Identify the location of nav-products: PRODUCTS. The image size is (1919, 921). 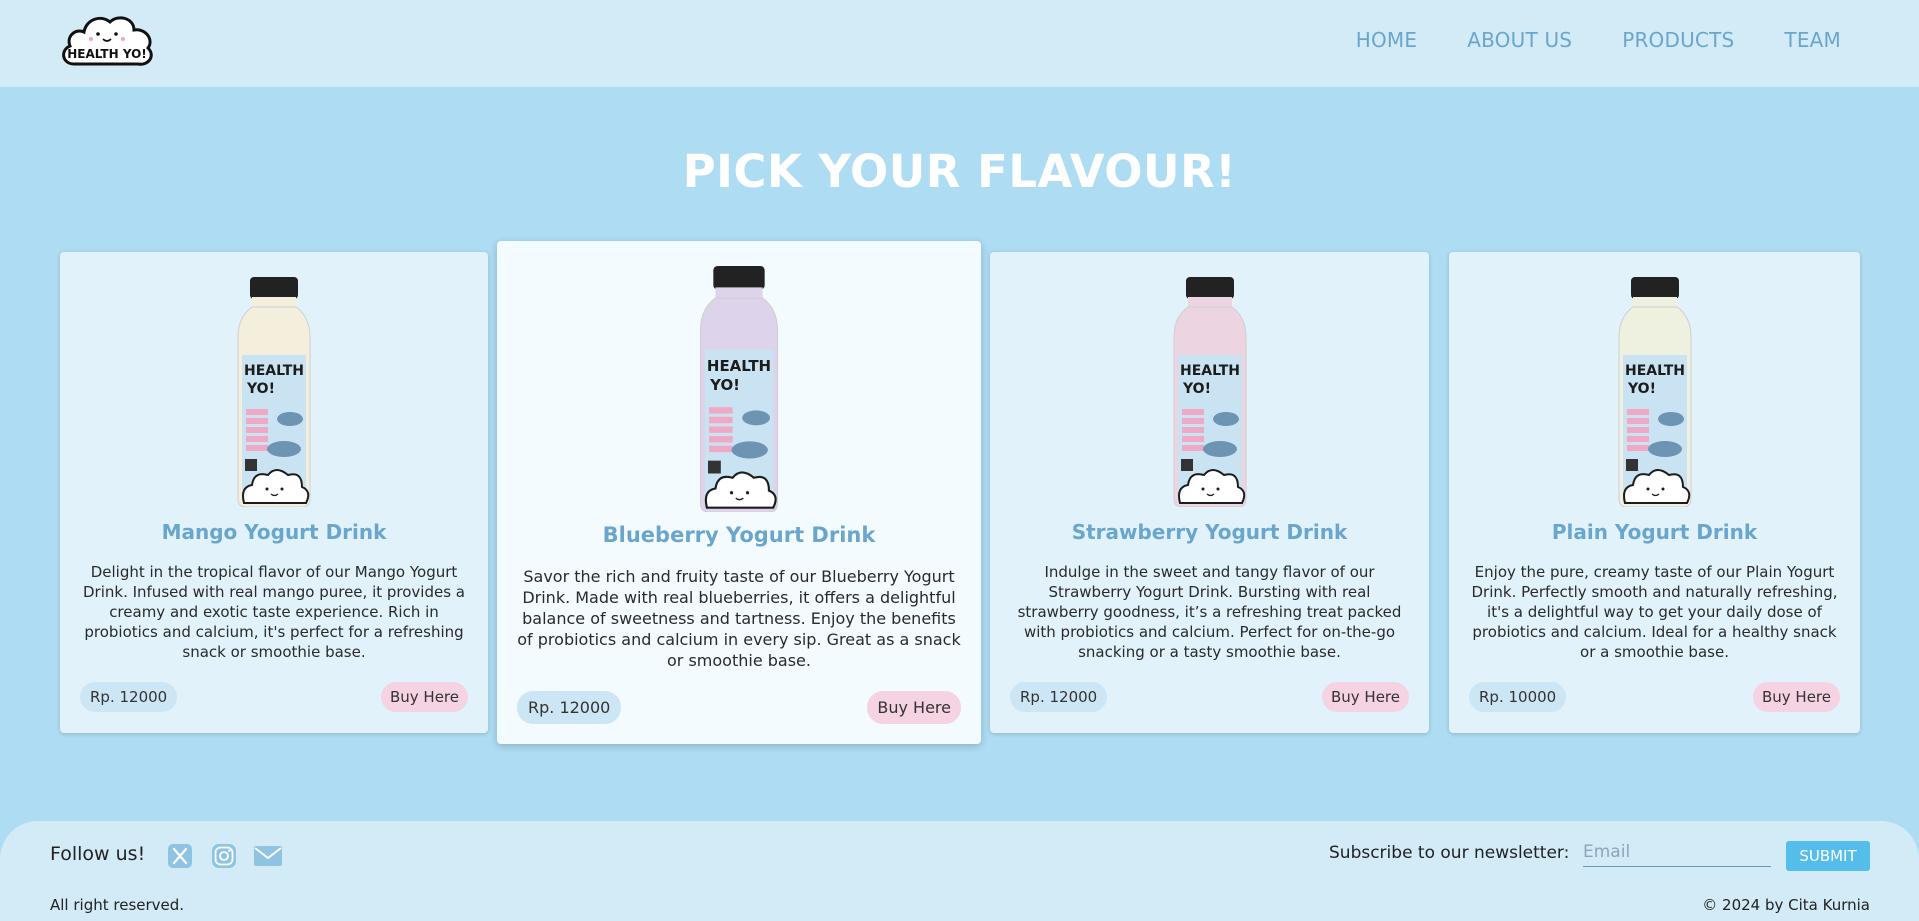
(1678, 40).